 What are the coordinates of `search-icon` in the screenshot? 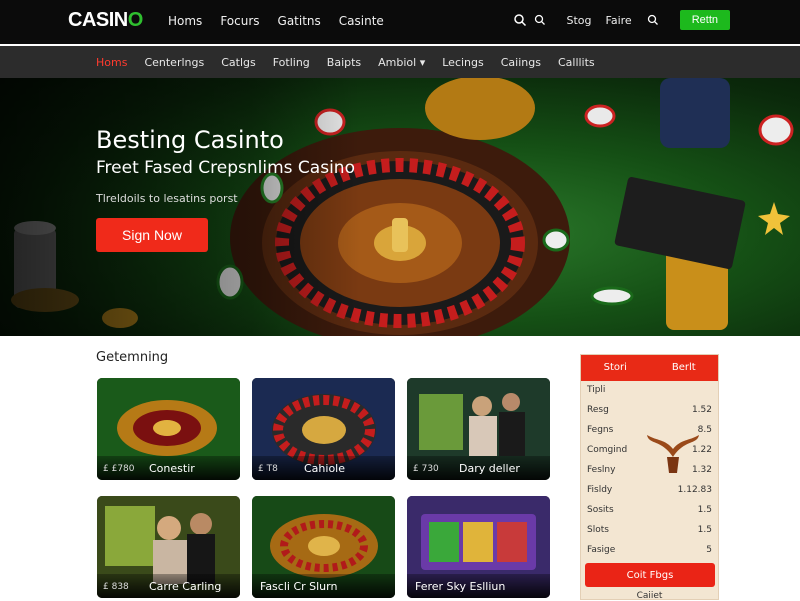 It's located at (520, 20).